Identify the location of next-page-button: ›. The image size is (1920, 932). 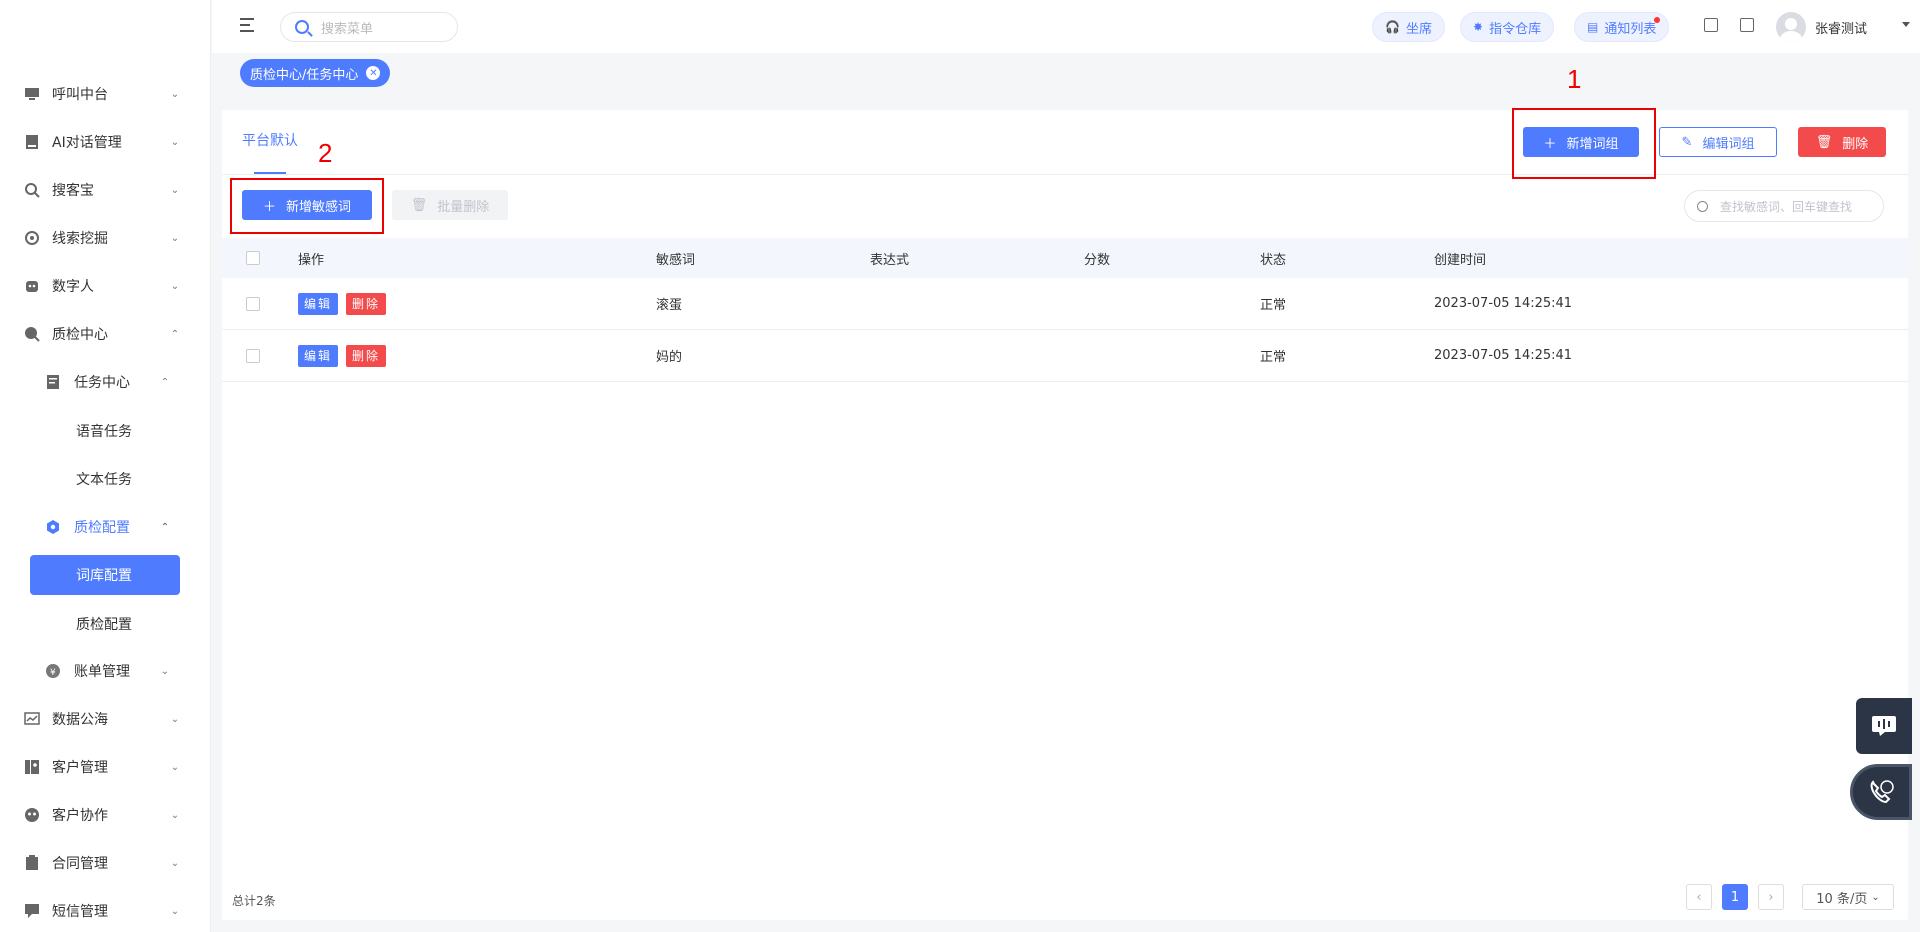
(1771, 897).